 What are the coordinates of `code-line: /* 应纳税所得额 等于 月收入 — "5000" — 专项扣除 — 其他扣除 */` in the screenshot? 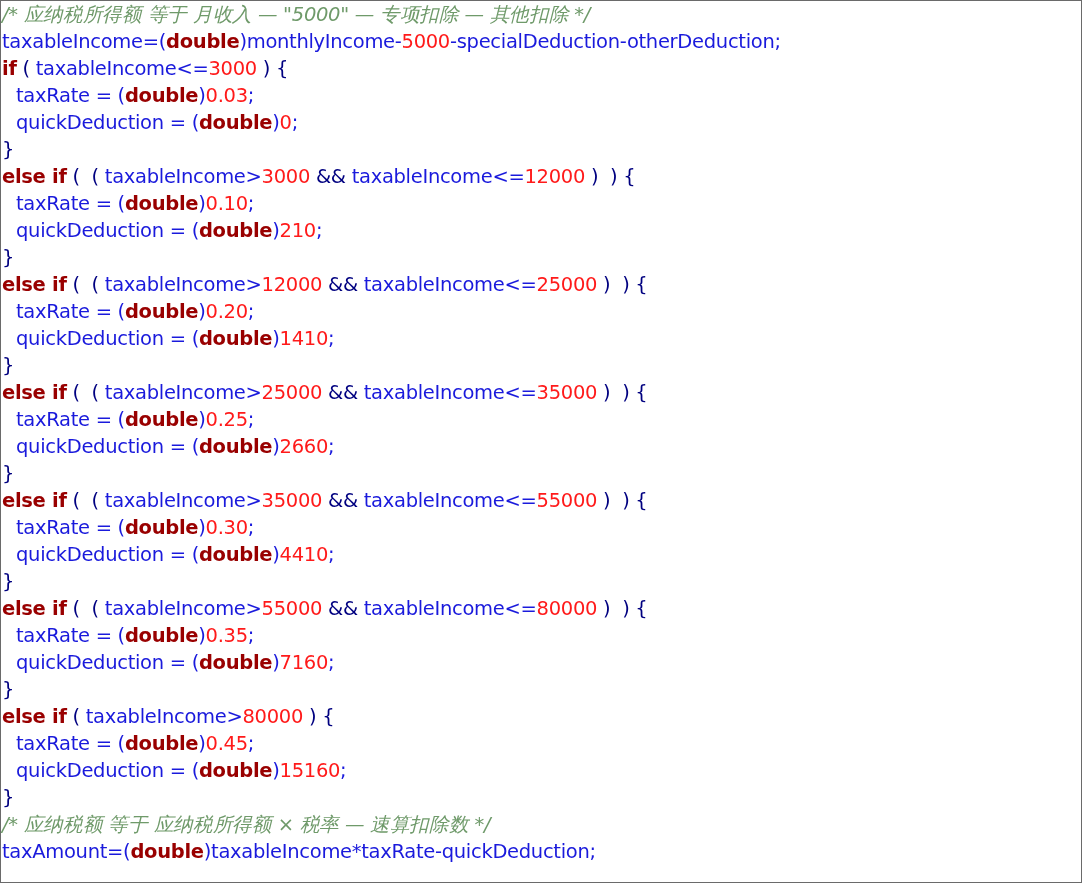 It's located at (296, 15).